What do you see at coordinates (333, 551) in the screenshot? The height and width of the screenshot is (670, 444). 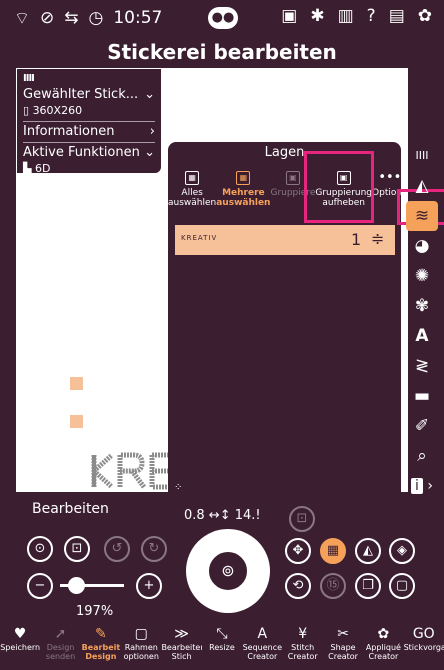 I see `multi-select-icon: ▦` at bounding box center [333, 551].